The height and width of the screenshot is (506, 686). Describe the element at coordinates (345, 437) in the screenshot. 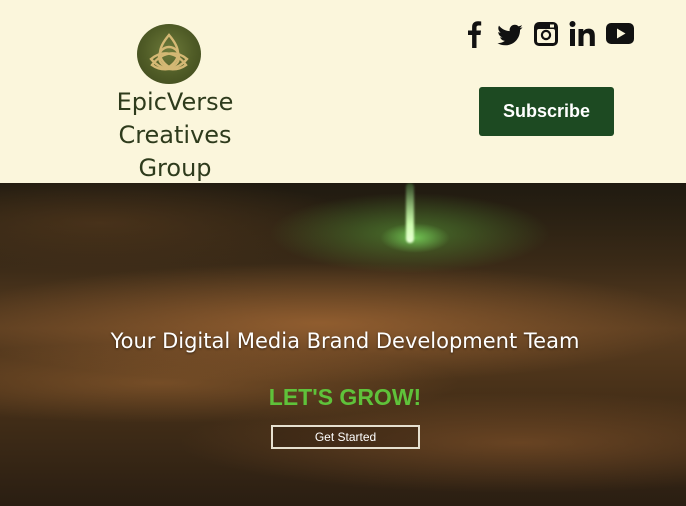

I see `get-started-button: Get Started` at that location.